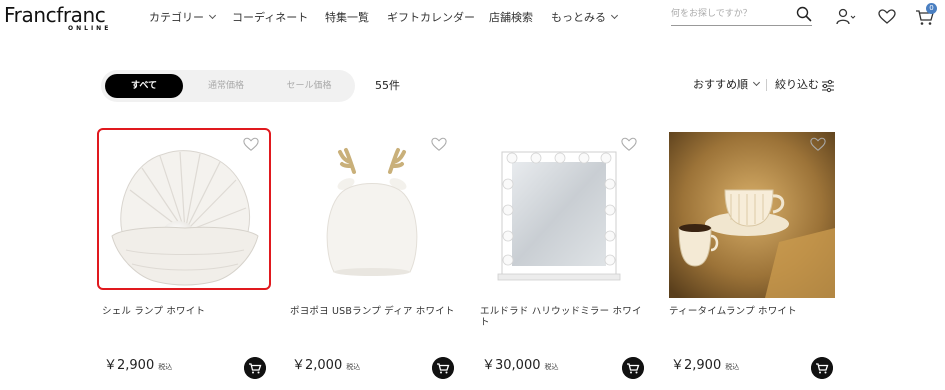 Image resolution: width=945 pixels, height=390 pixels. I want to click on filter-button: 絞り込む, so click(797, 85).